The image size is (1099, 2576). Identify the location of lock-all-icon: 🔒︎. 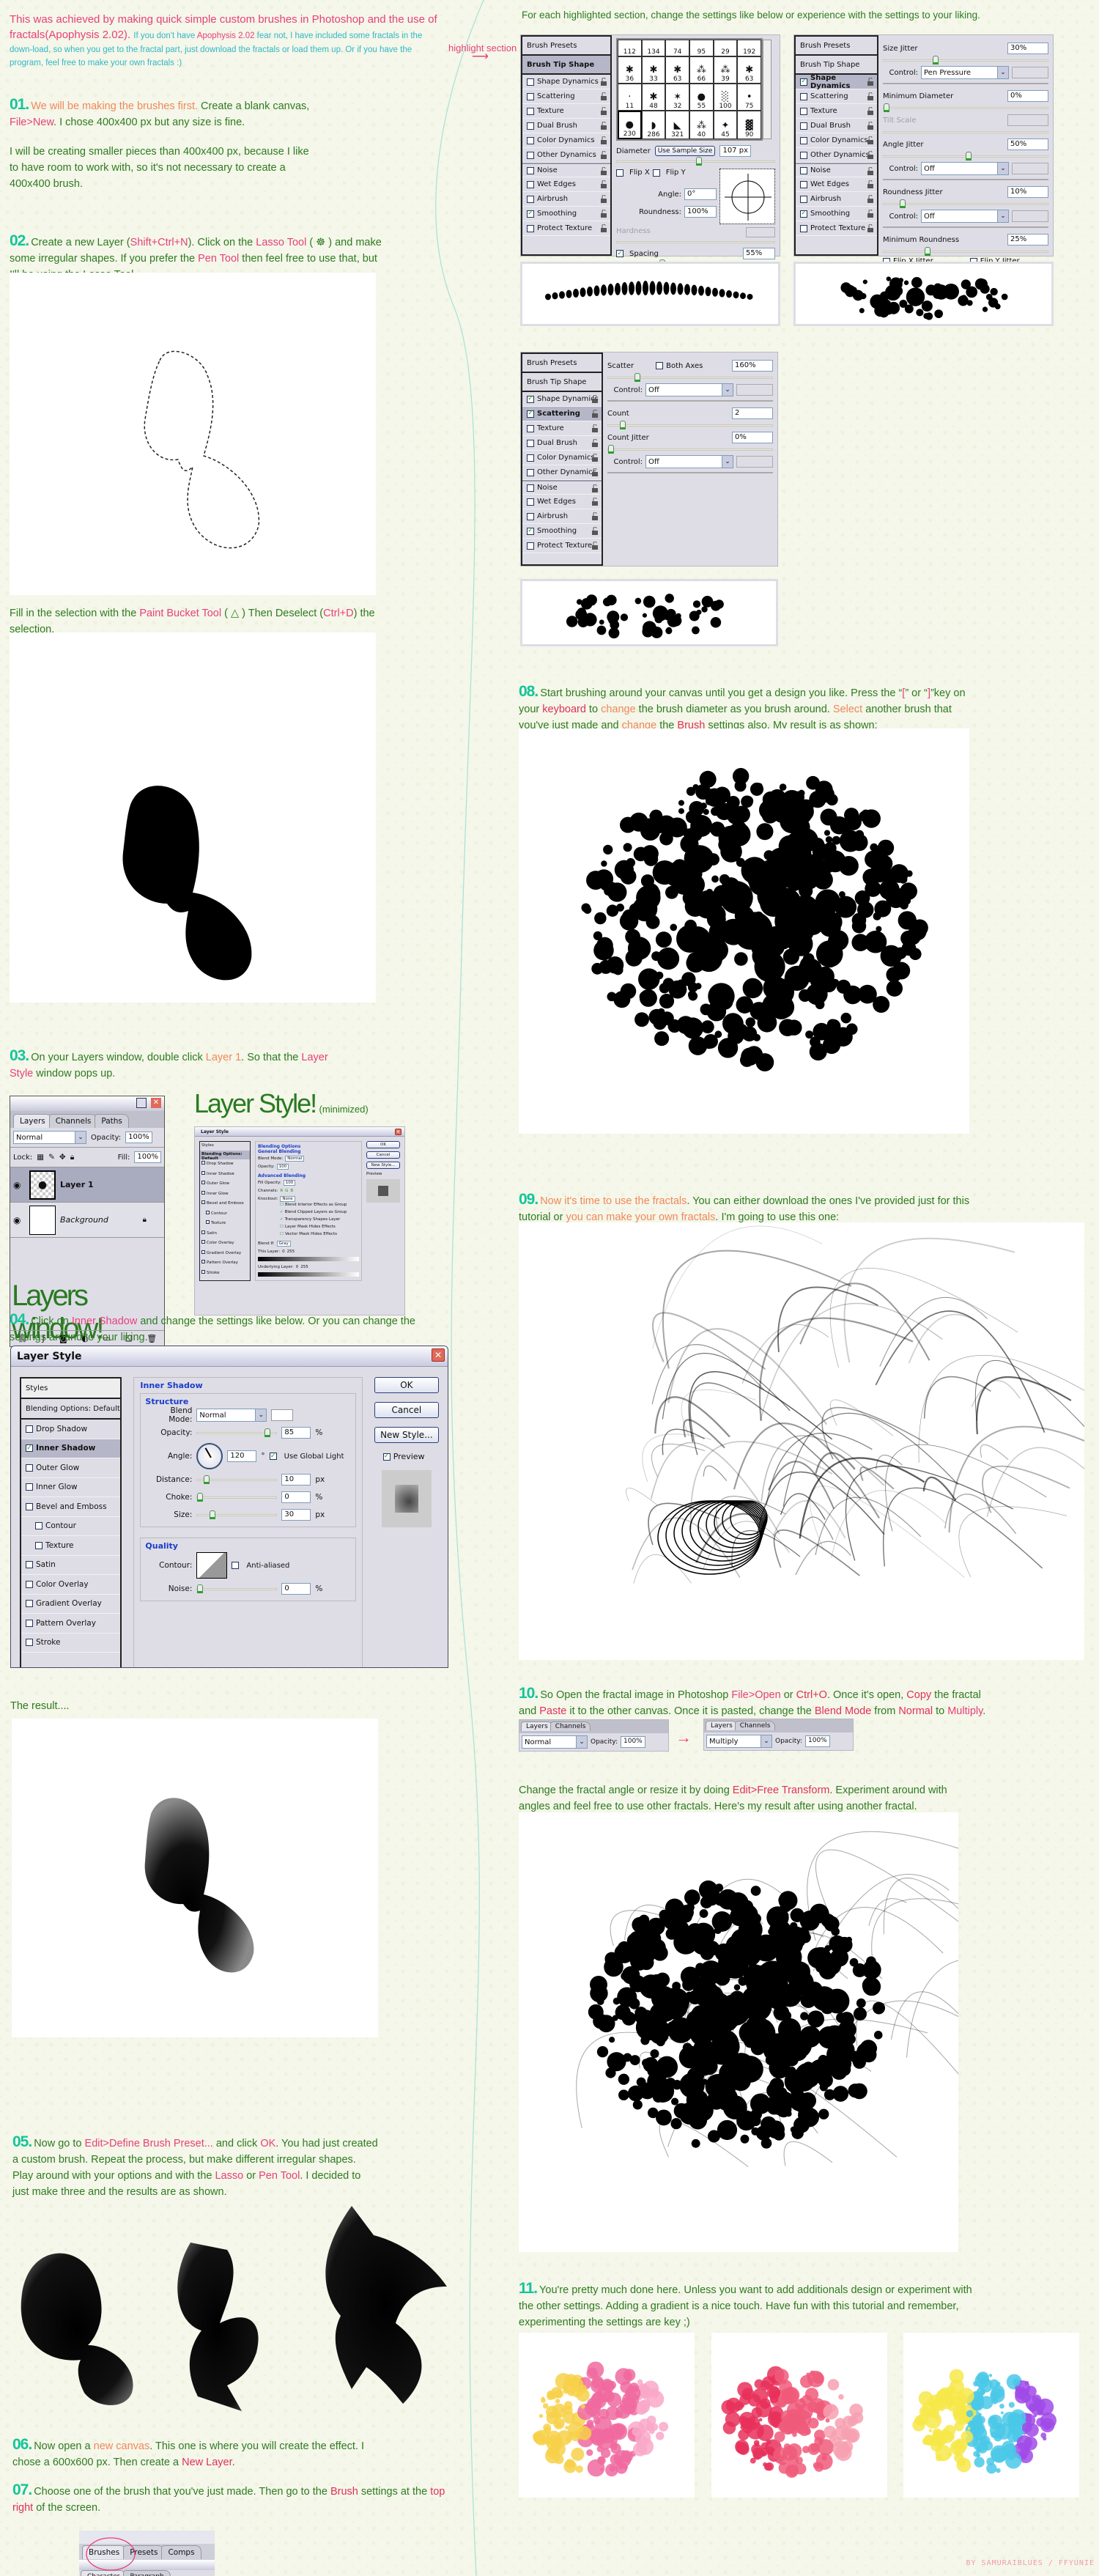
(73, 1157).